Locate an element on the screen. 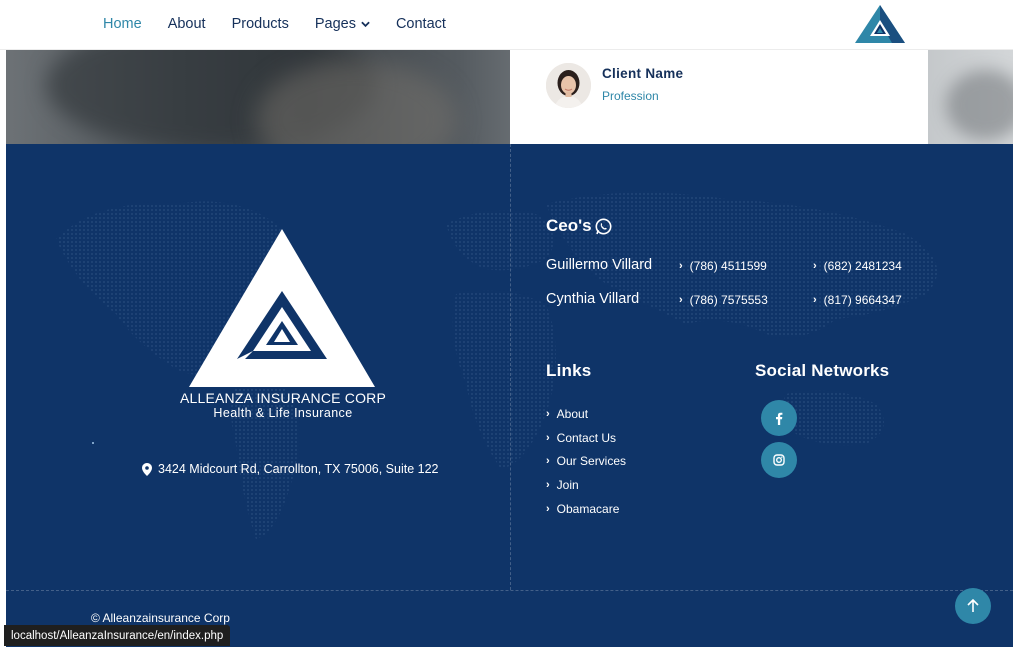 The image size is (1013, 647). ceo-name: Cynthia Villard is located at coordinates (593, 299).